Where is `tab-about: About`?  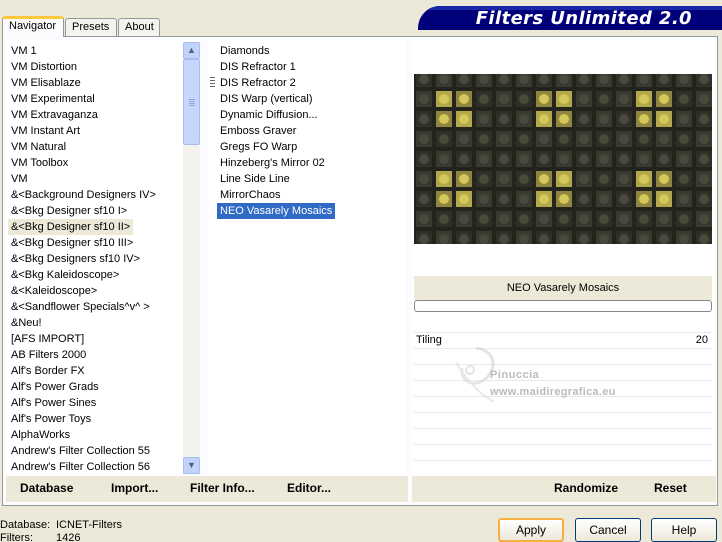 tab-about: About is located at coordinates (139, 27).